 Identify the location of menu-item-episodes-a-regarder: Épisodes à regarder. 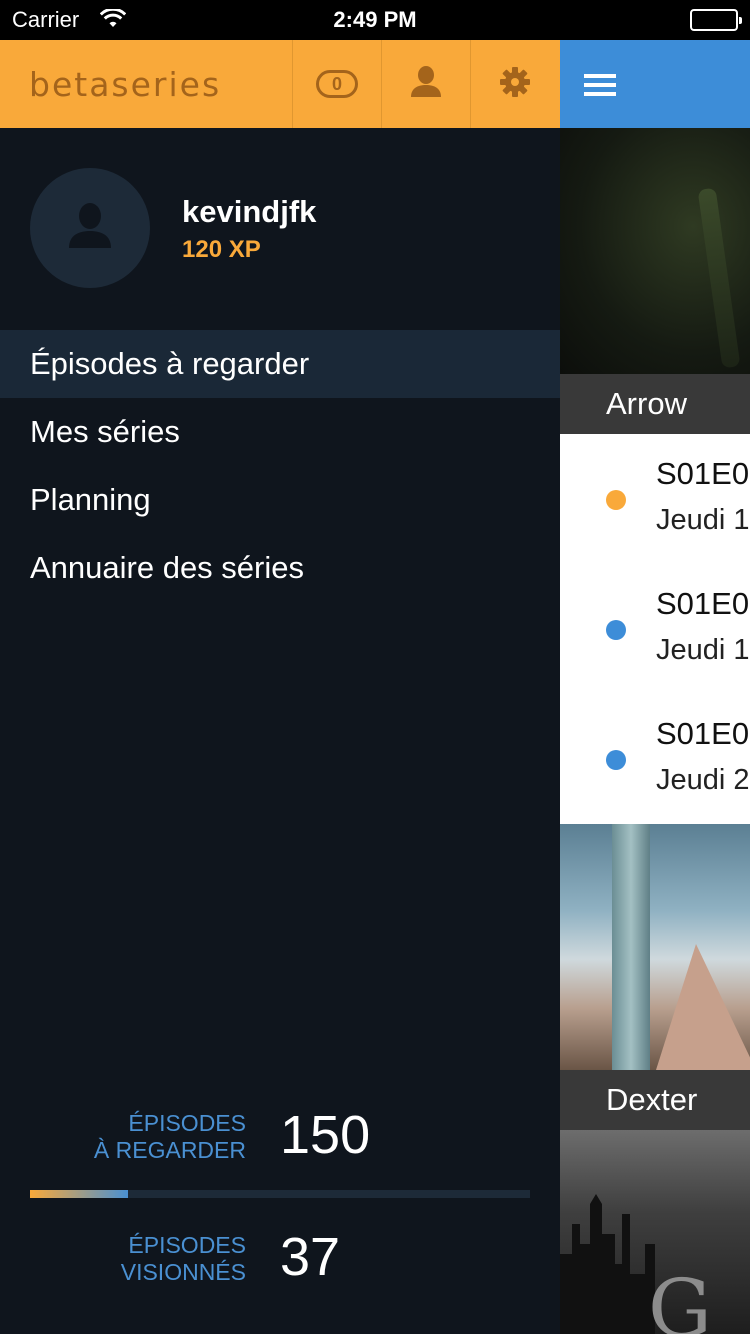
(280, 364).